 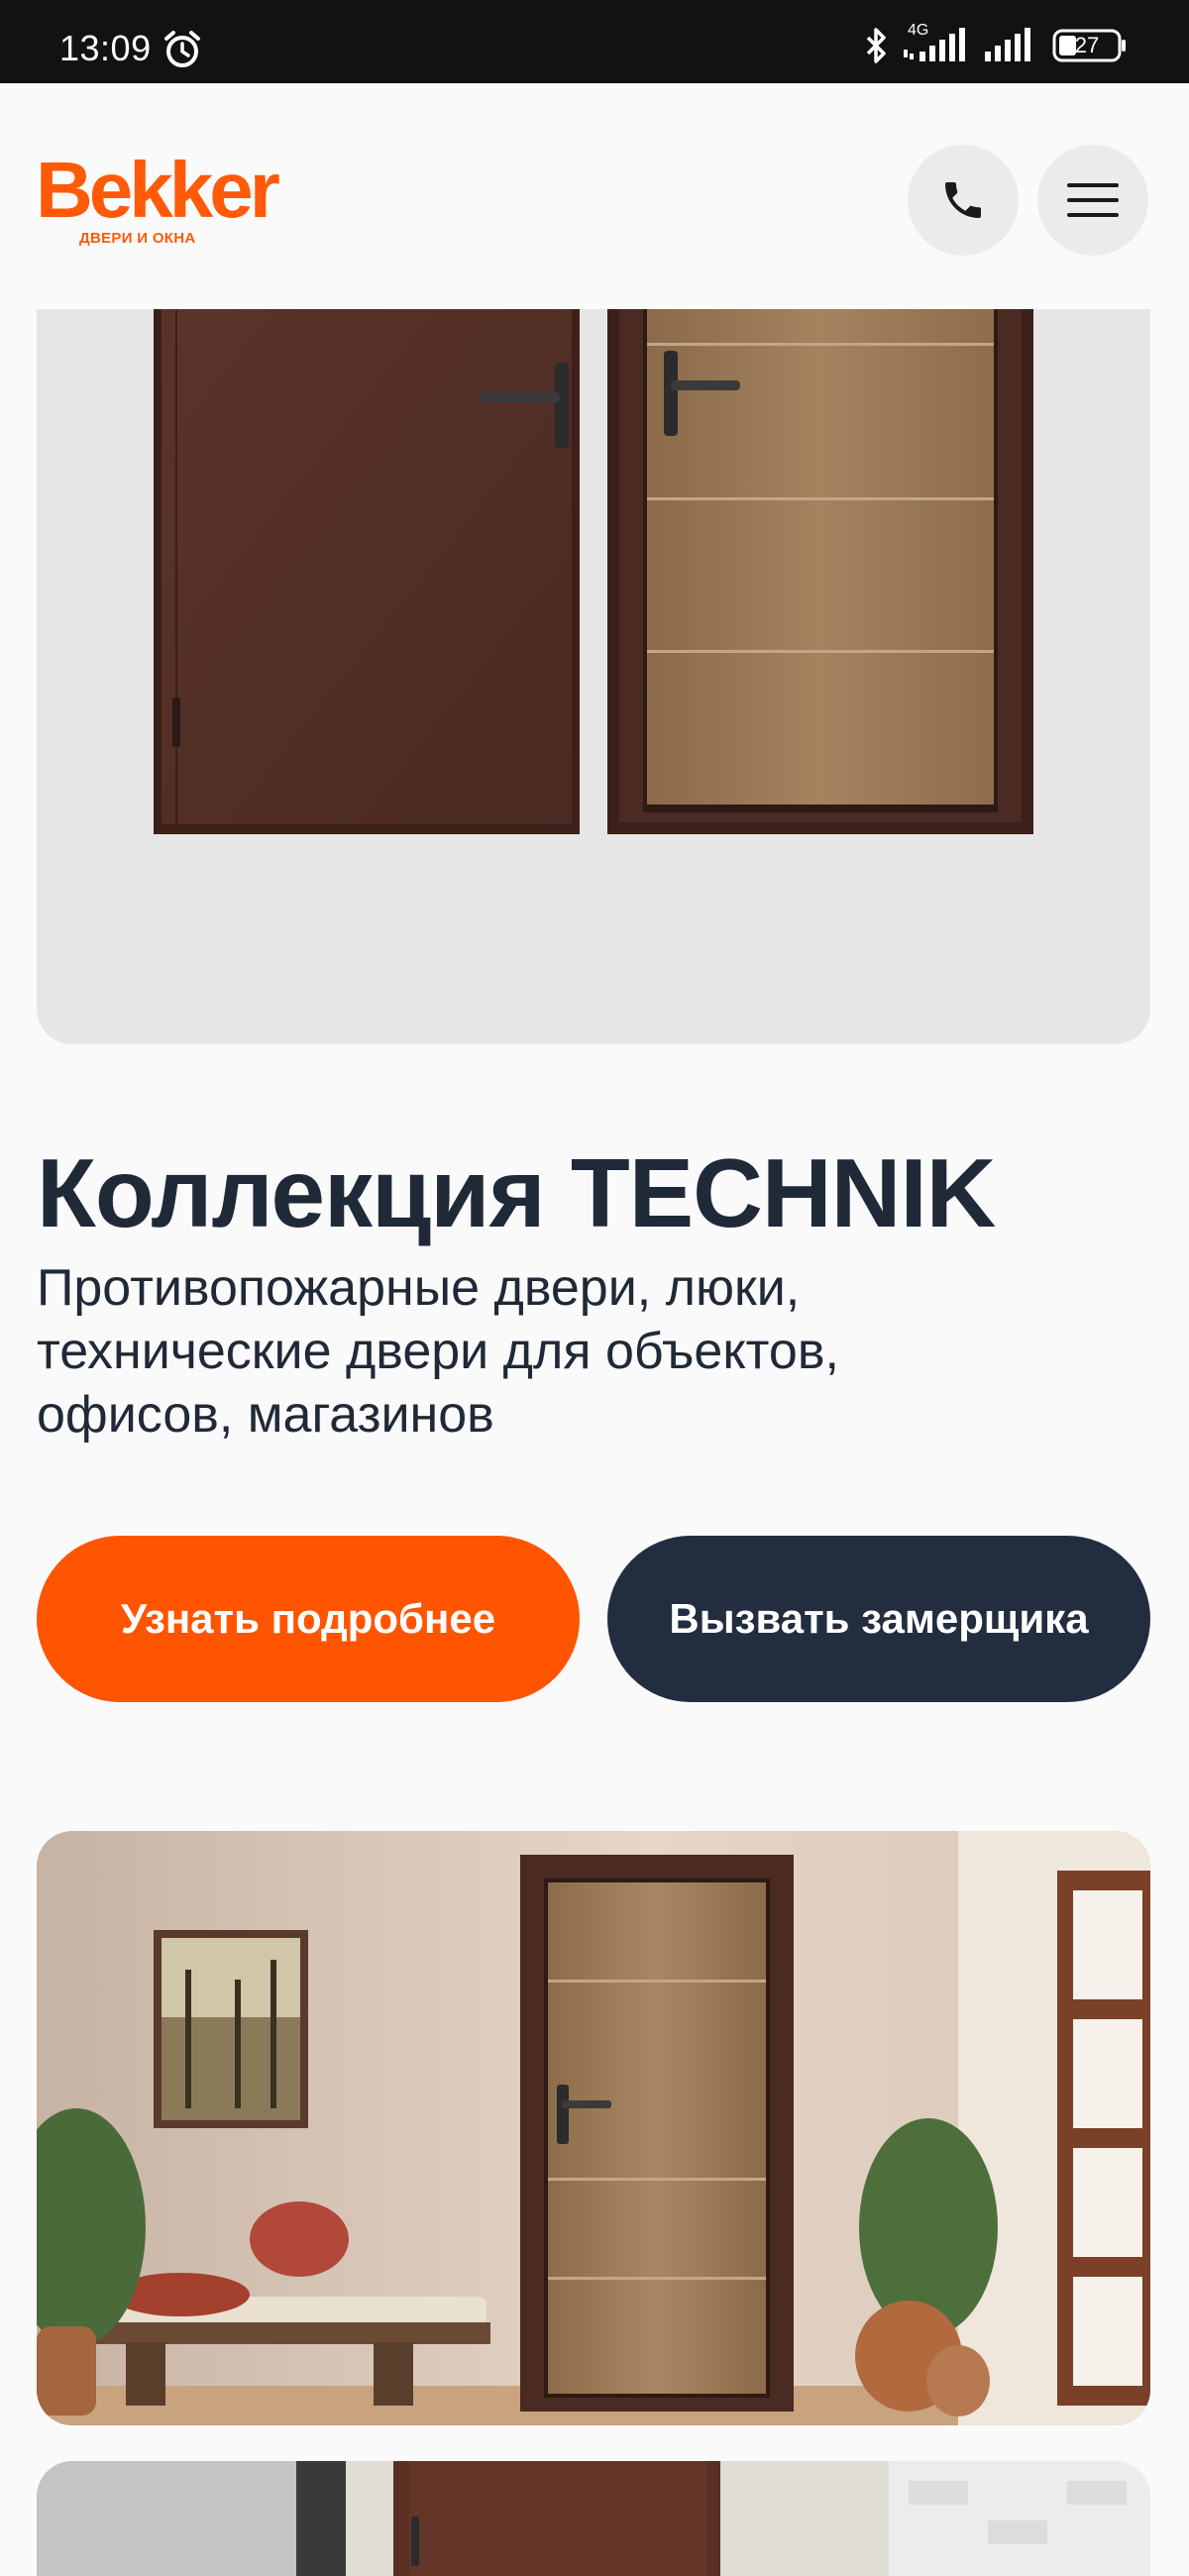 I want to click on second-scene-image, so click(x=594, y=2518).